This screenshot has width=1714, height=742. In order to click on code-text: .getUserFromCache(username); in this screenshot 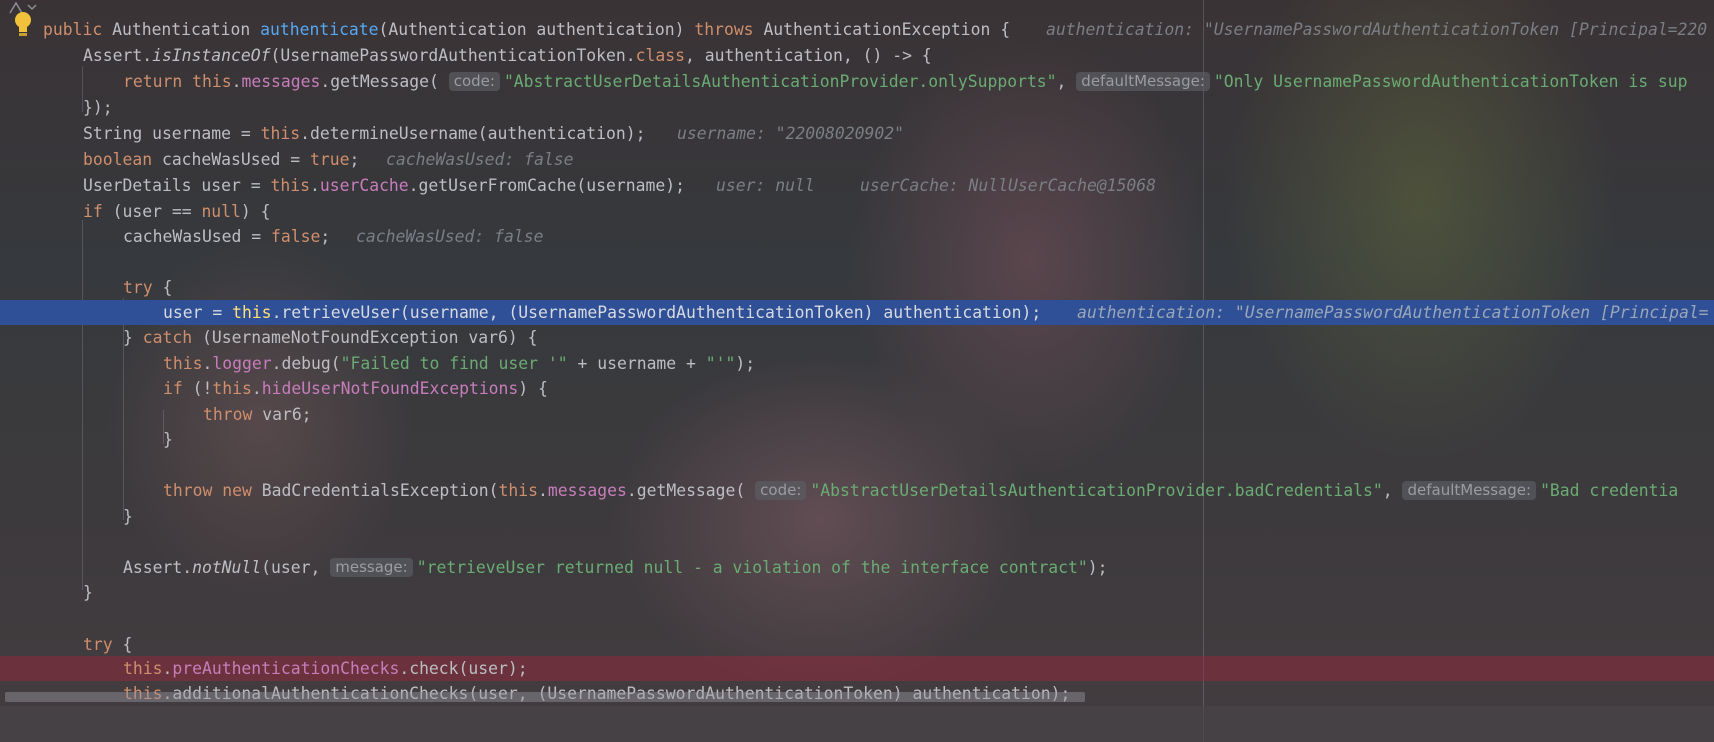, I will do `click(546, 185)`.